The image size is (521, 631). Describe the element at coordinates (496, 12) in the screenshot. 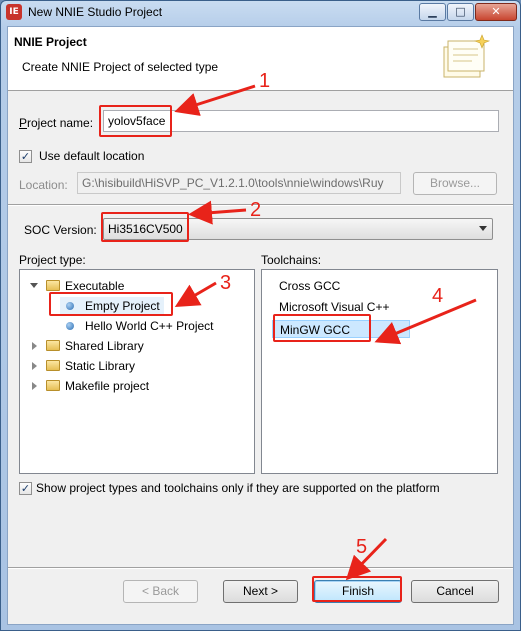

I see `close-button: ✕` at that location.